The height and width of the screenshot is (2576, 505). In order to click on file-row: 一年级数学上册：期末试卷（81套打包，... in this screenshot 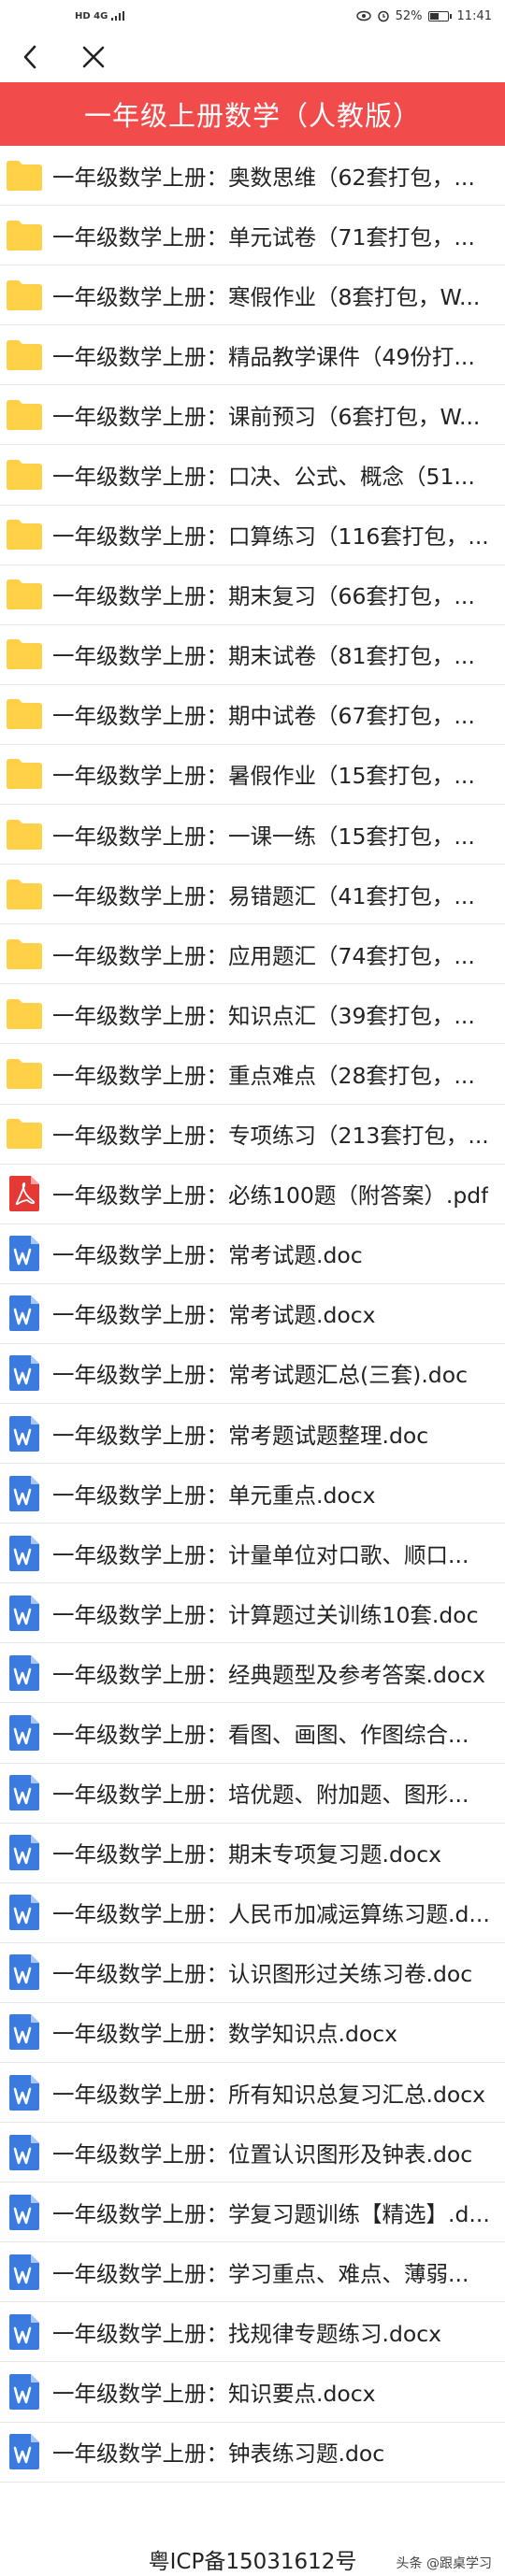, I will do `click(252, 655)`.